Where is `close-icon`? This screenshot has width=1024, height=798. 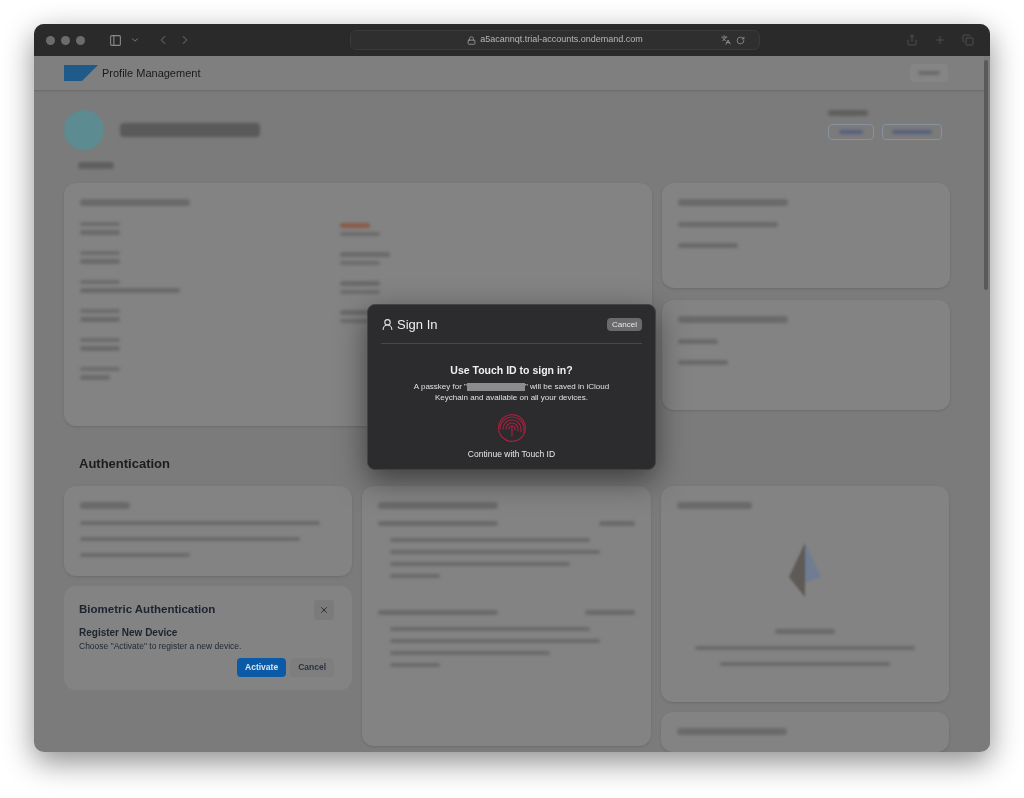 close-icon is located at coordinates (324, 609).